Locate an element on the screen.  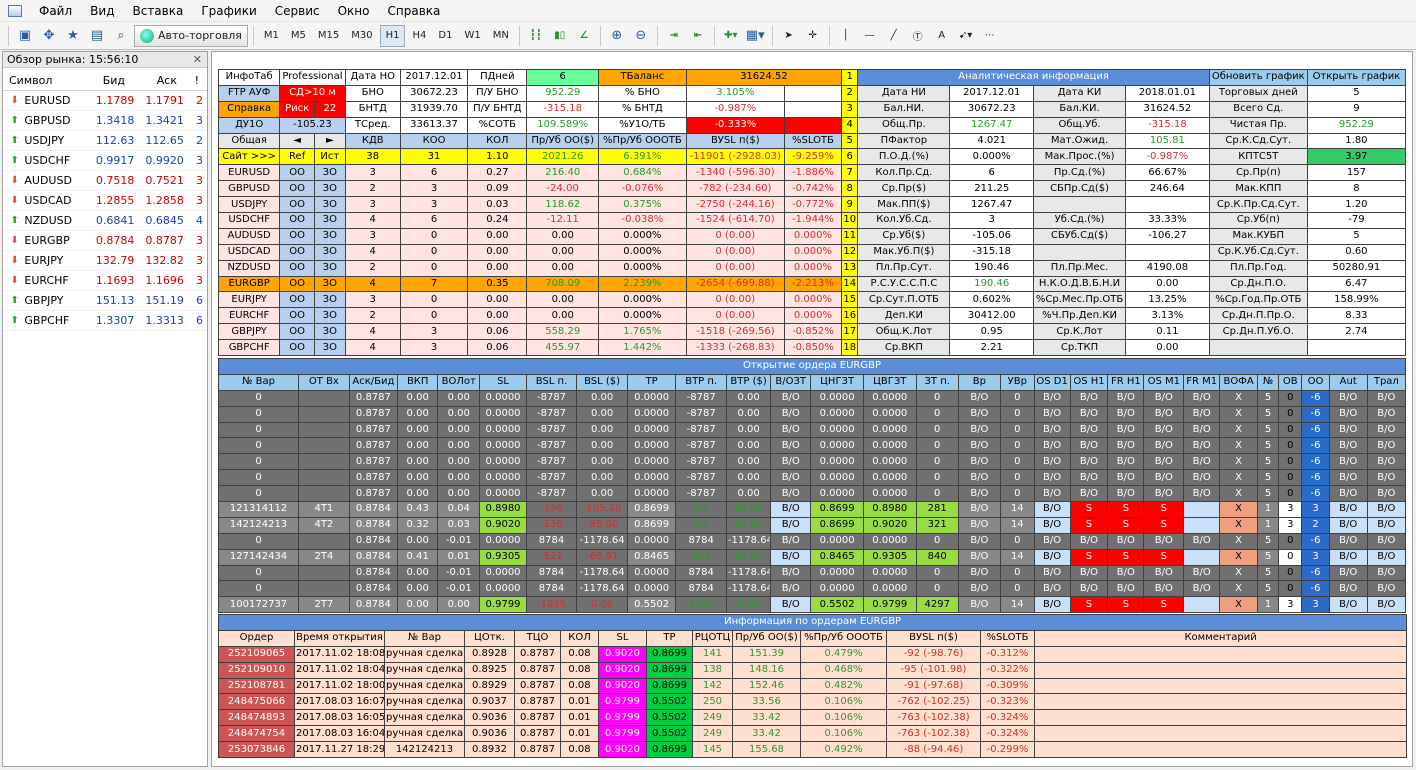
chart-button: Обновить график is located at coordinates (1258, 77).